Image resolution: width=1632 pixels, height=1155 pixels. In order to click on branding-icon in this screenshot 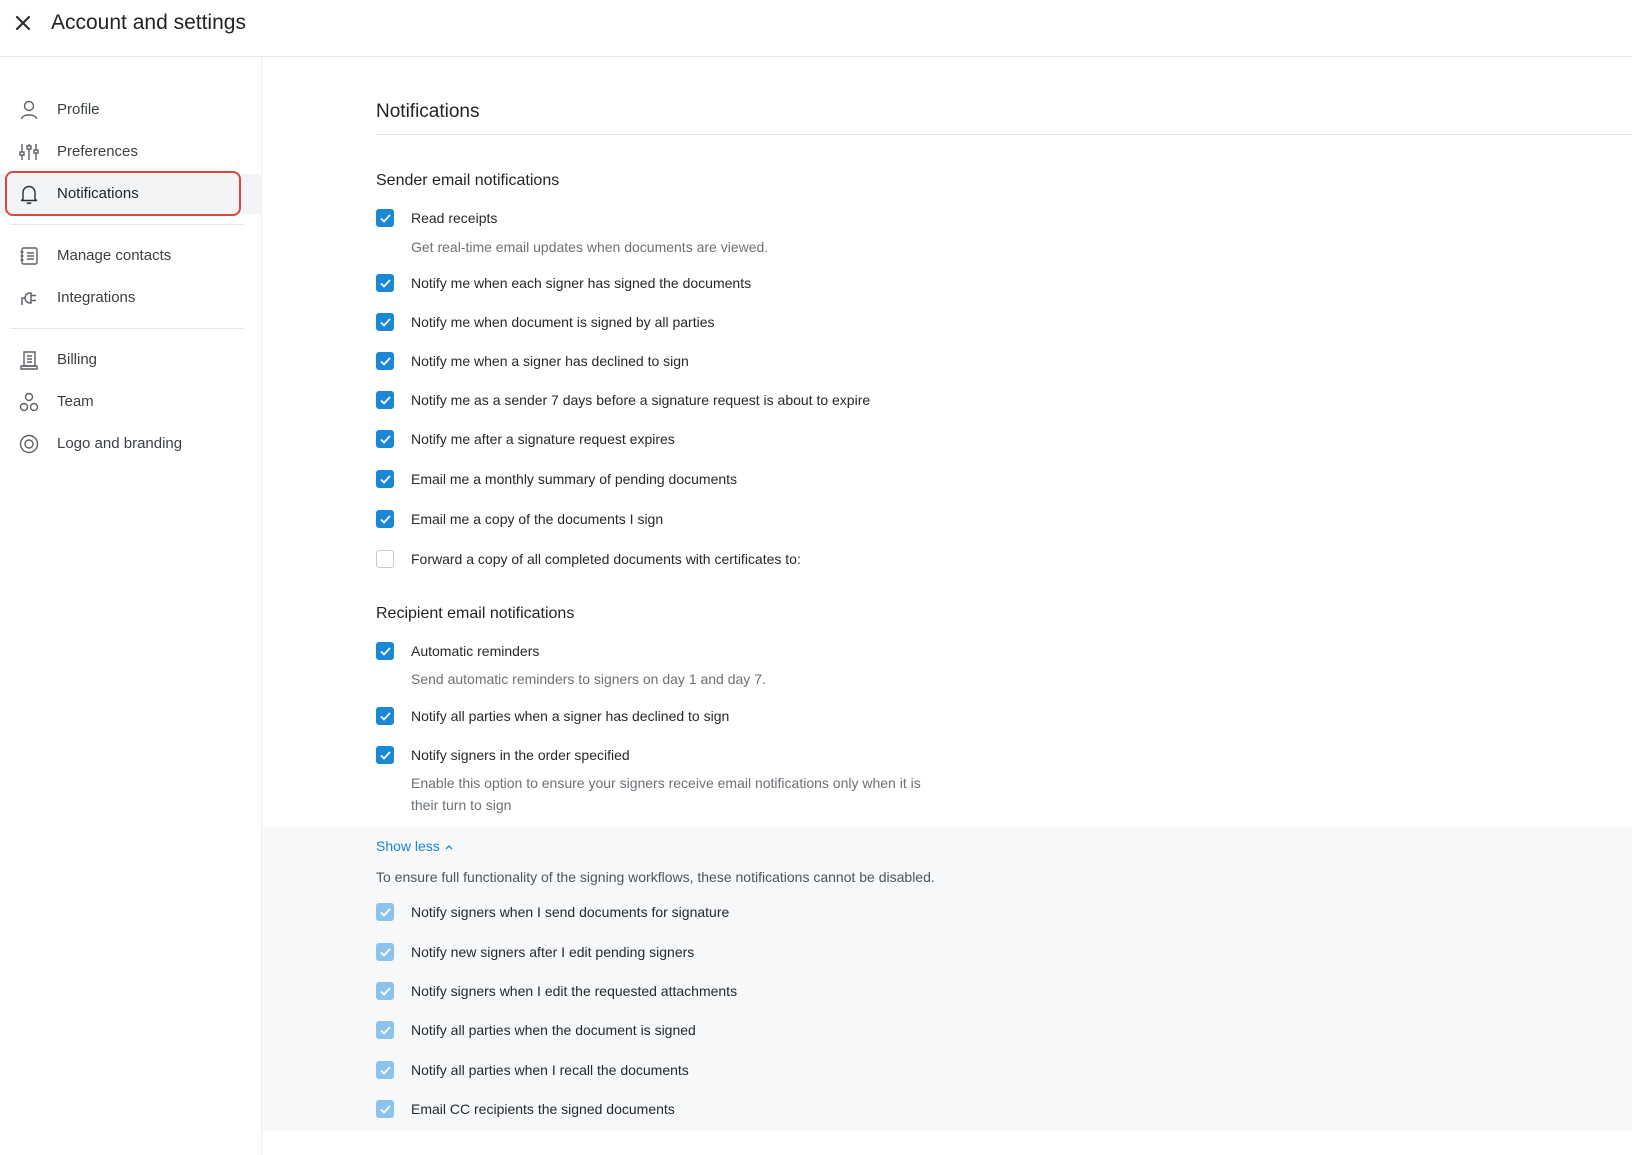, I will do `click(29, 444)`.